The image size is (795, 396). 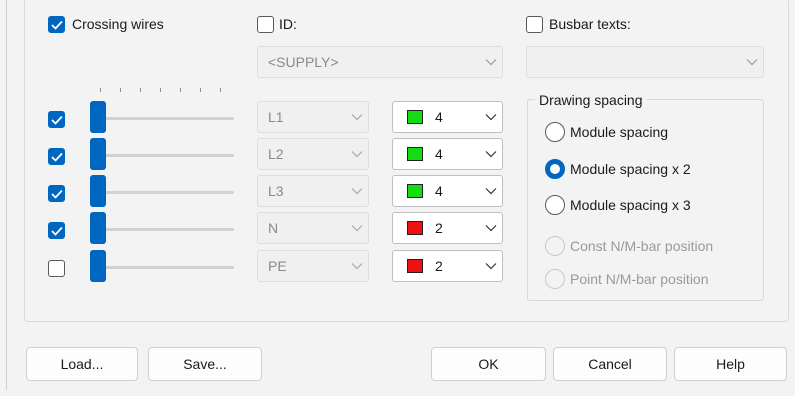 What do you see at coordinates (313, 191) in the screenshot?
I see `row-phase-combo: L3` at bounding box center [313, 191].